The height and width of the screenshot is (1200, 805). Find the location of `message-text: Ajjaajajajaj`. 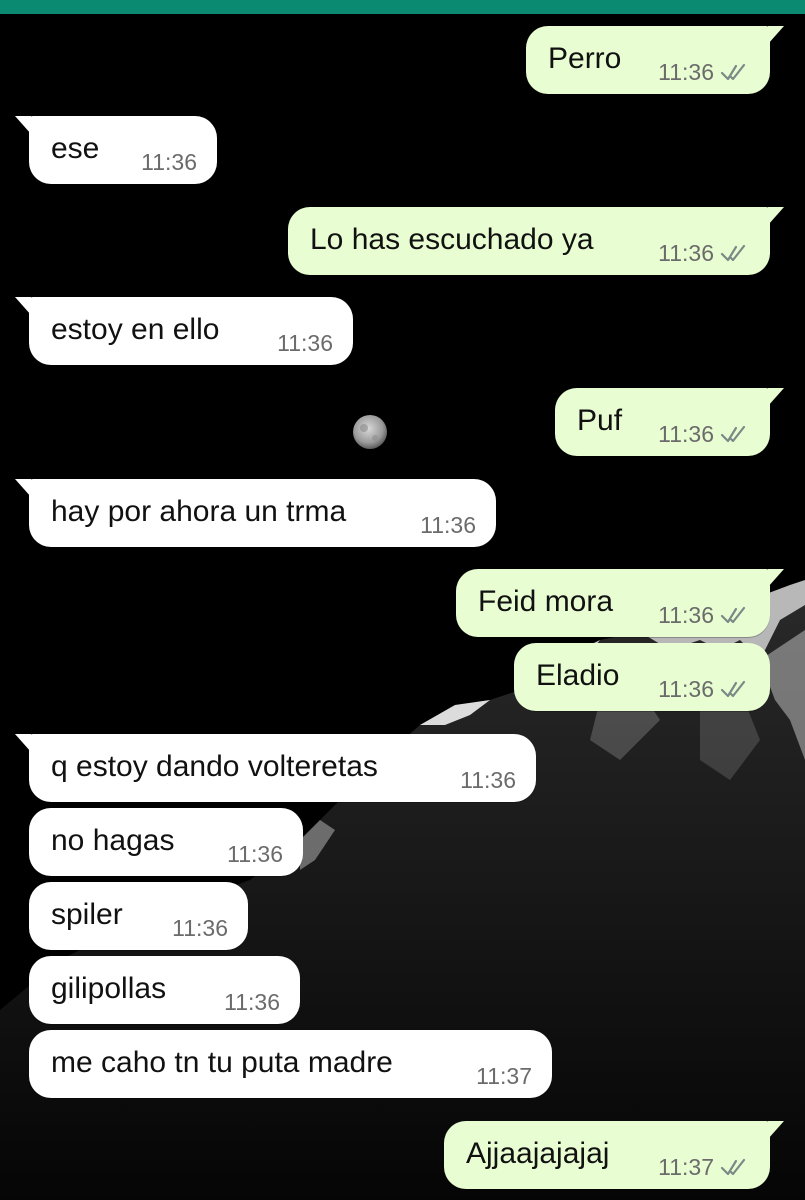

message-text: Ajjaajajajaj is located at coordinates (538, 1153).